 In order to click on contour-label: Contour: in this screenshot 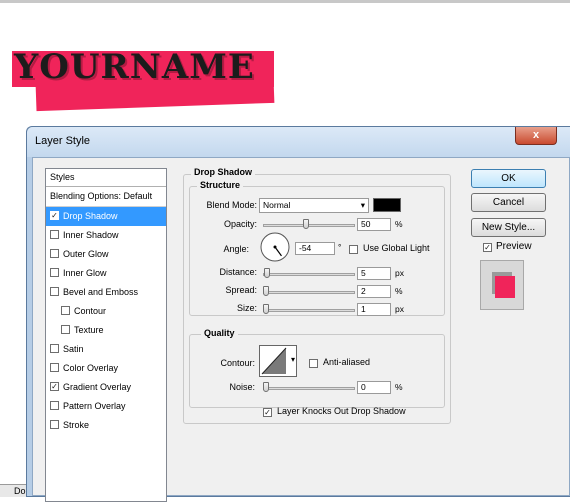, I will do `click(237, 363)`.